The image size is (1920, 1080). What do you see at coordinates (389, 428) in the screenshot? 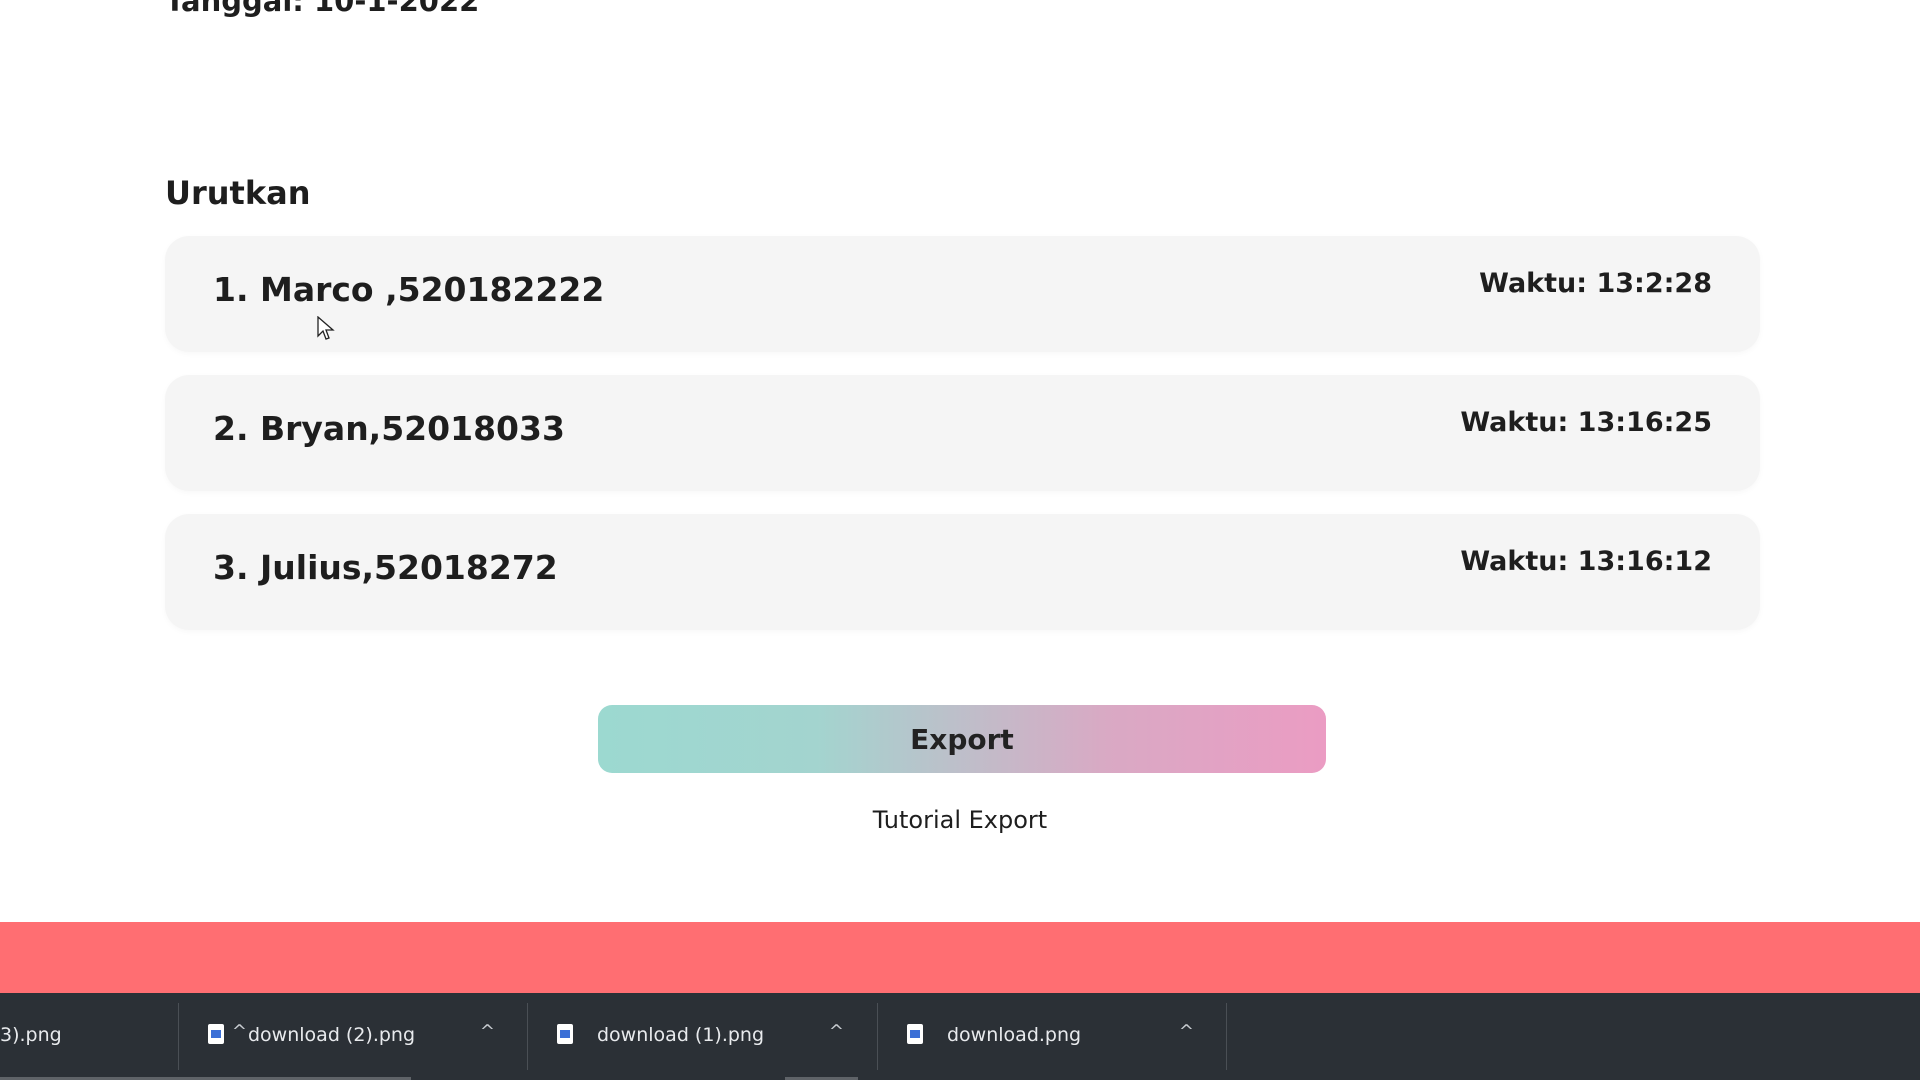
I see `entry-name: 2. Bryan,52018033` at bounding box center [389, 428].